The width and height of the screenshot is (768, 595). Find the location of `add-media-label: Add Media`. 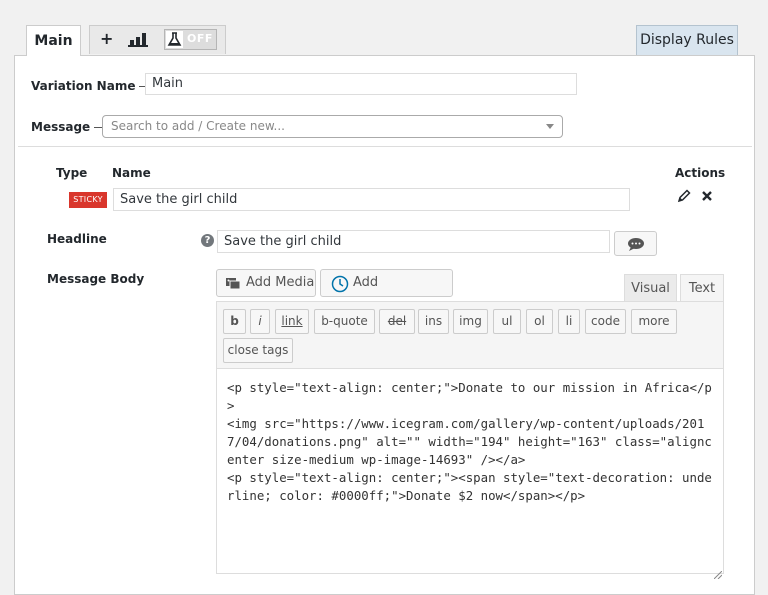

add-media-label: Add Media is located at coordinates (280, 282).